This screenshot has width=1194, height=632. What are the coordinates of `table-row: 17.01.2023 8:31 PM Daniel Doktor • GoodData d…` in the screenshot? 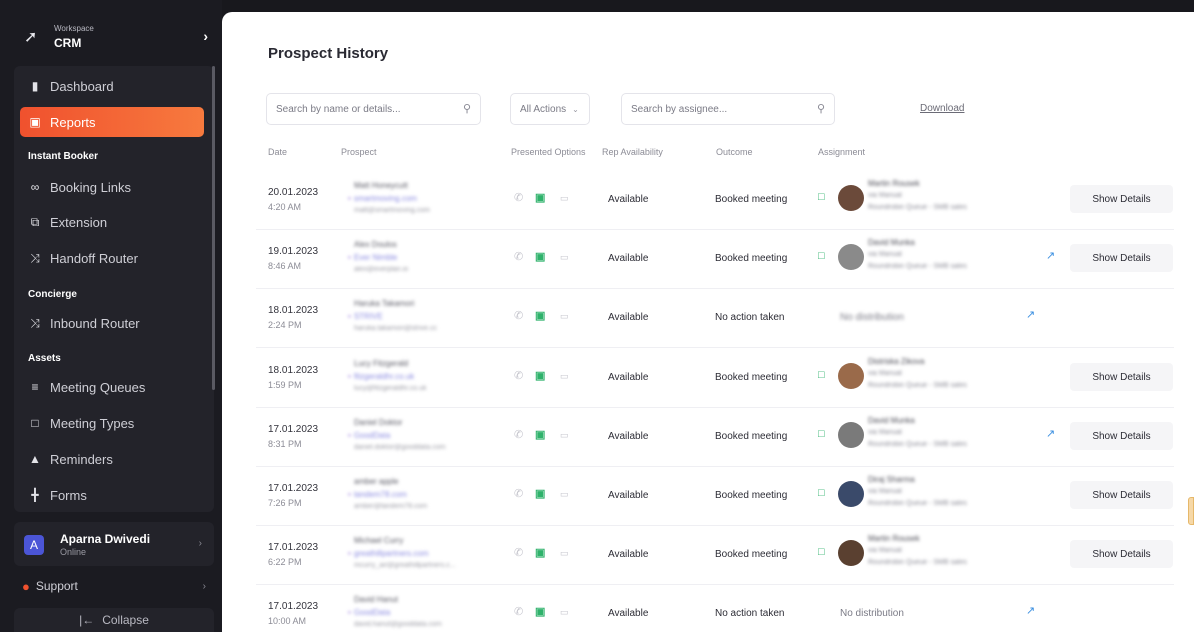 It's located at (715, 437).